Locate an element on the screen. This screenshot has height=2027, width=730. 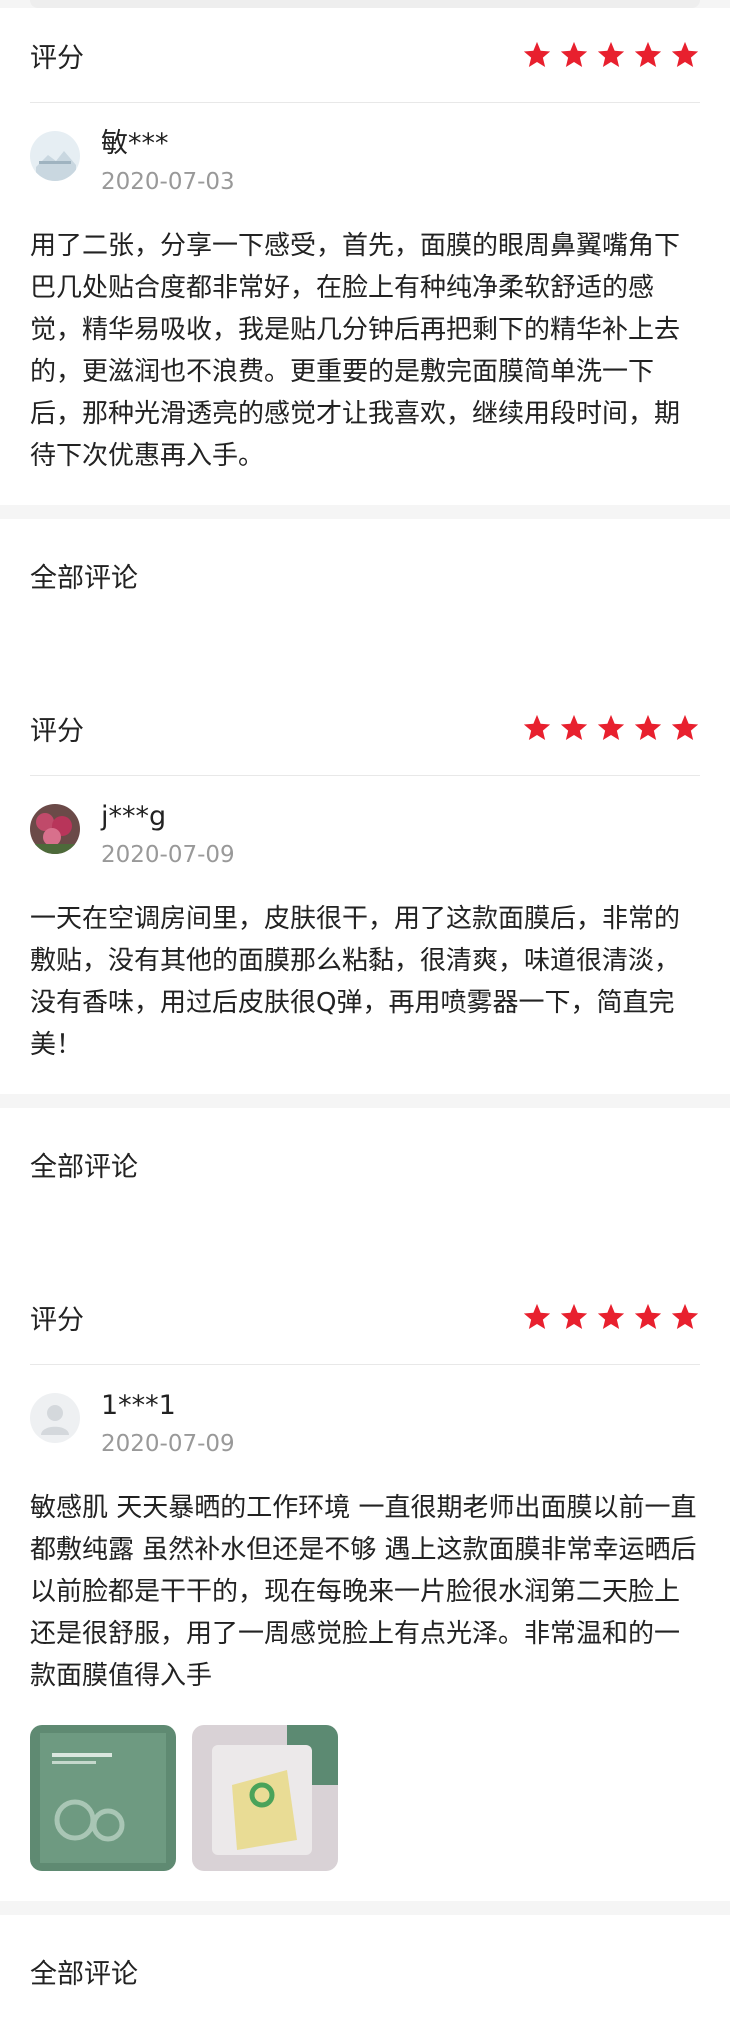
reviewer-info: 1***1 2020-07-09 is located at coordinates (365, 1415).